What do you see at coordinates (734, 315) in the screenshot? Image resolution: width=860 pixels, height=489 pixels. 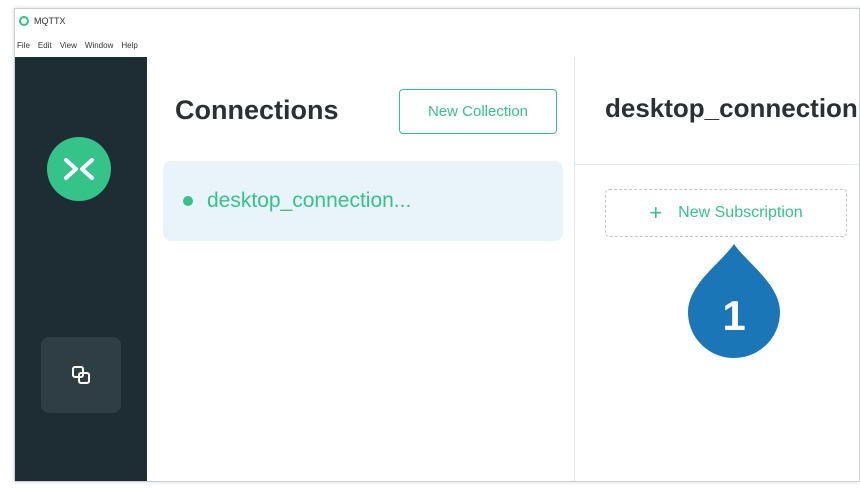 I see `callout-number: 1` at bounding box center [734, 315].